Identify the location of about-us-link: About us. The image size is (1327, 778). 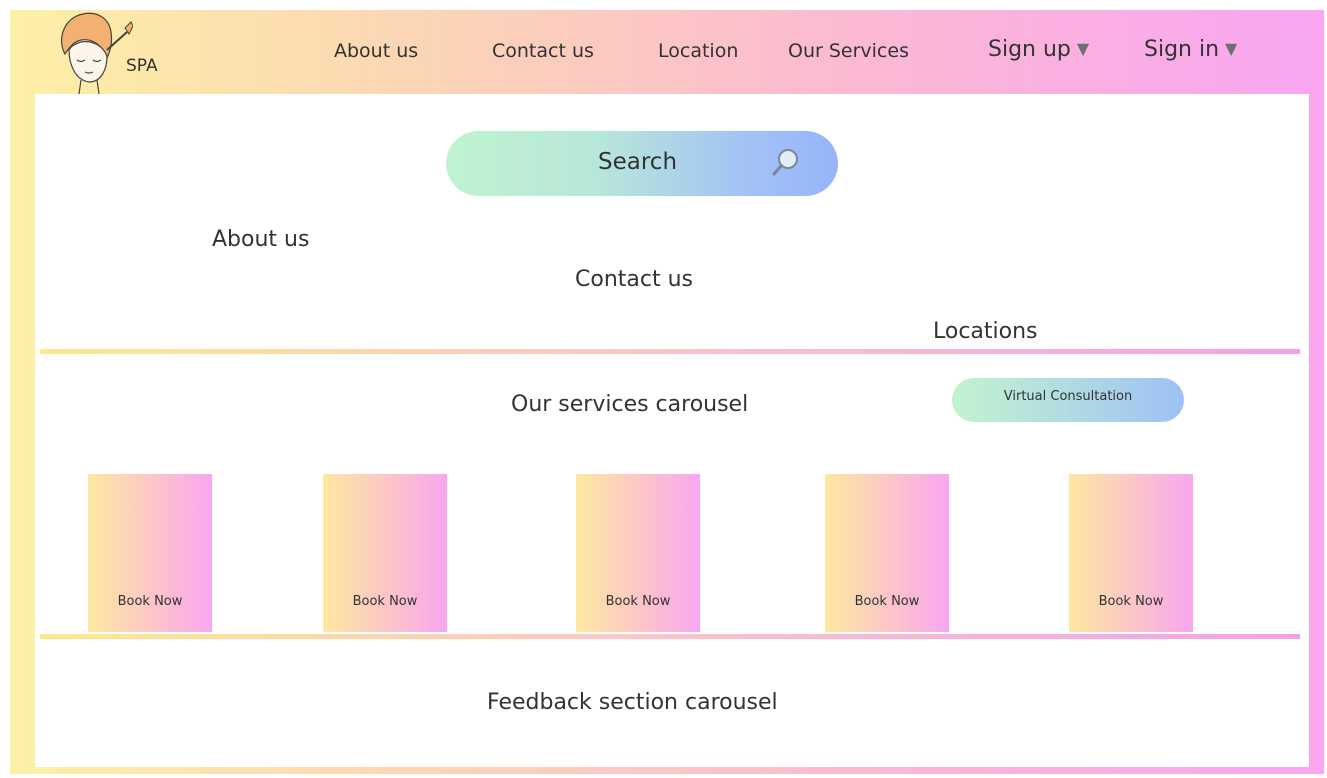
(260, 239).